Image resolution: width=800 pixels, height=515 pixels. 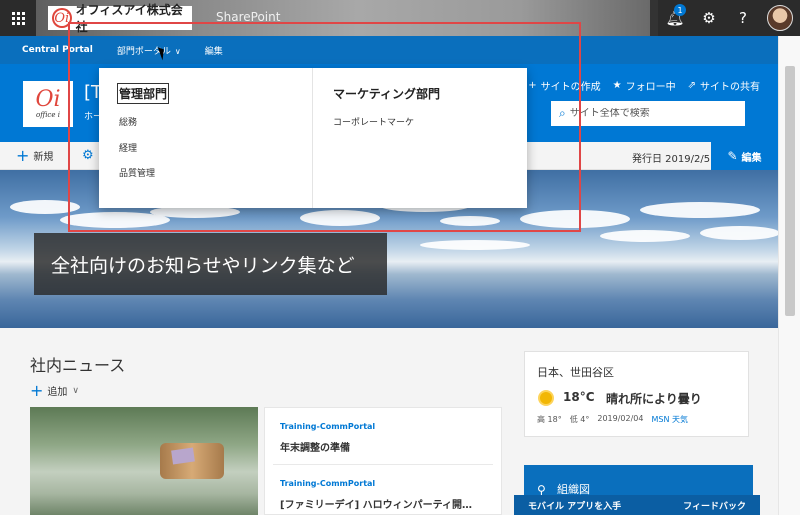 I want to click on gear-icon: ⚙, so click(x=709, y=18).